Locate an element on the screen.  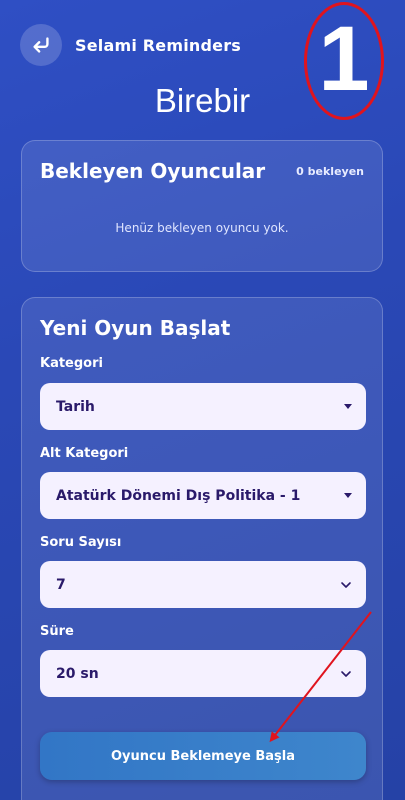
question-count-select: 7 is located at coordinates (203, 584).